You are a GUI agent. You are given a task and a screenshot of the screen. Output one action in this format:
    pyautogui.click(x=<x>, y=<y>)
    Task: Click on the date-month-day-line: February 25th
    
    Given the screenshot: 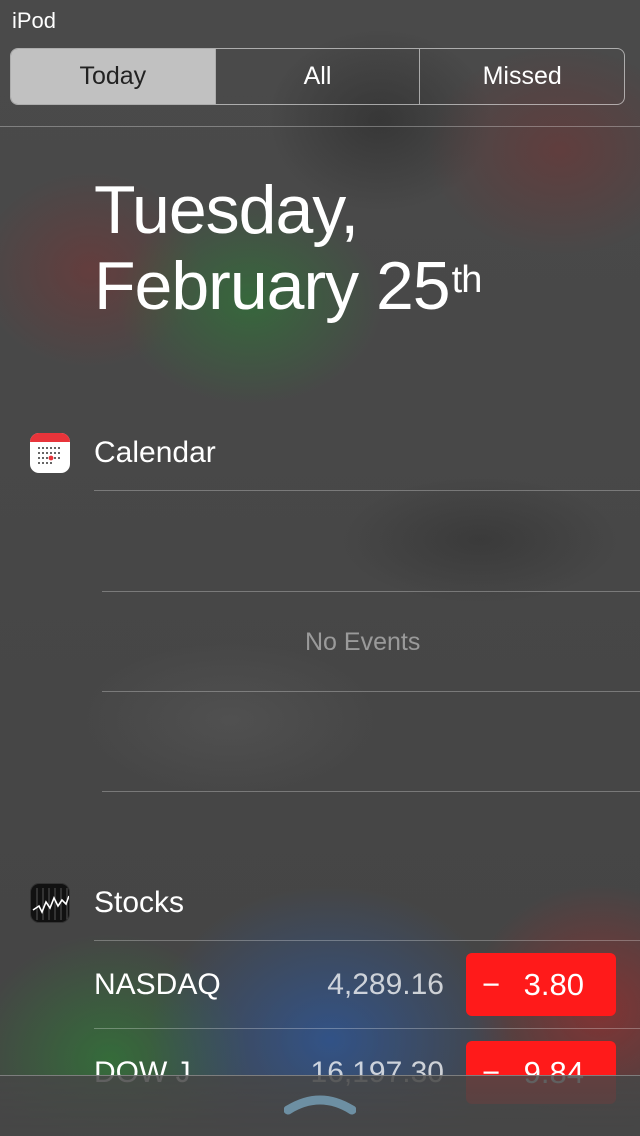 What is the action you would take?
    pyautogui.click(x=288, y=286)
    